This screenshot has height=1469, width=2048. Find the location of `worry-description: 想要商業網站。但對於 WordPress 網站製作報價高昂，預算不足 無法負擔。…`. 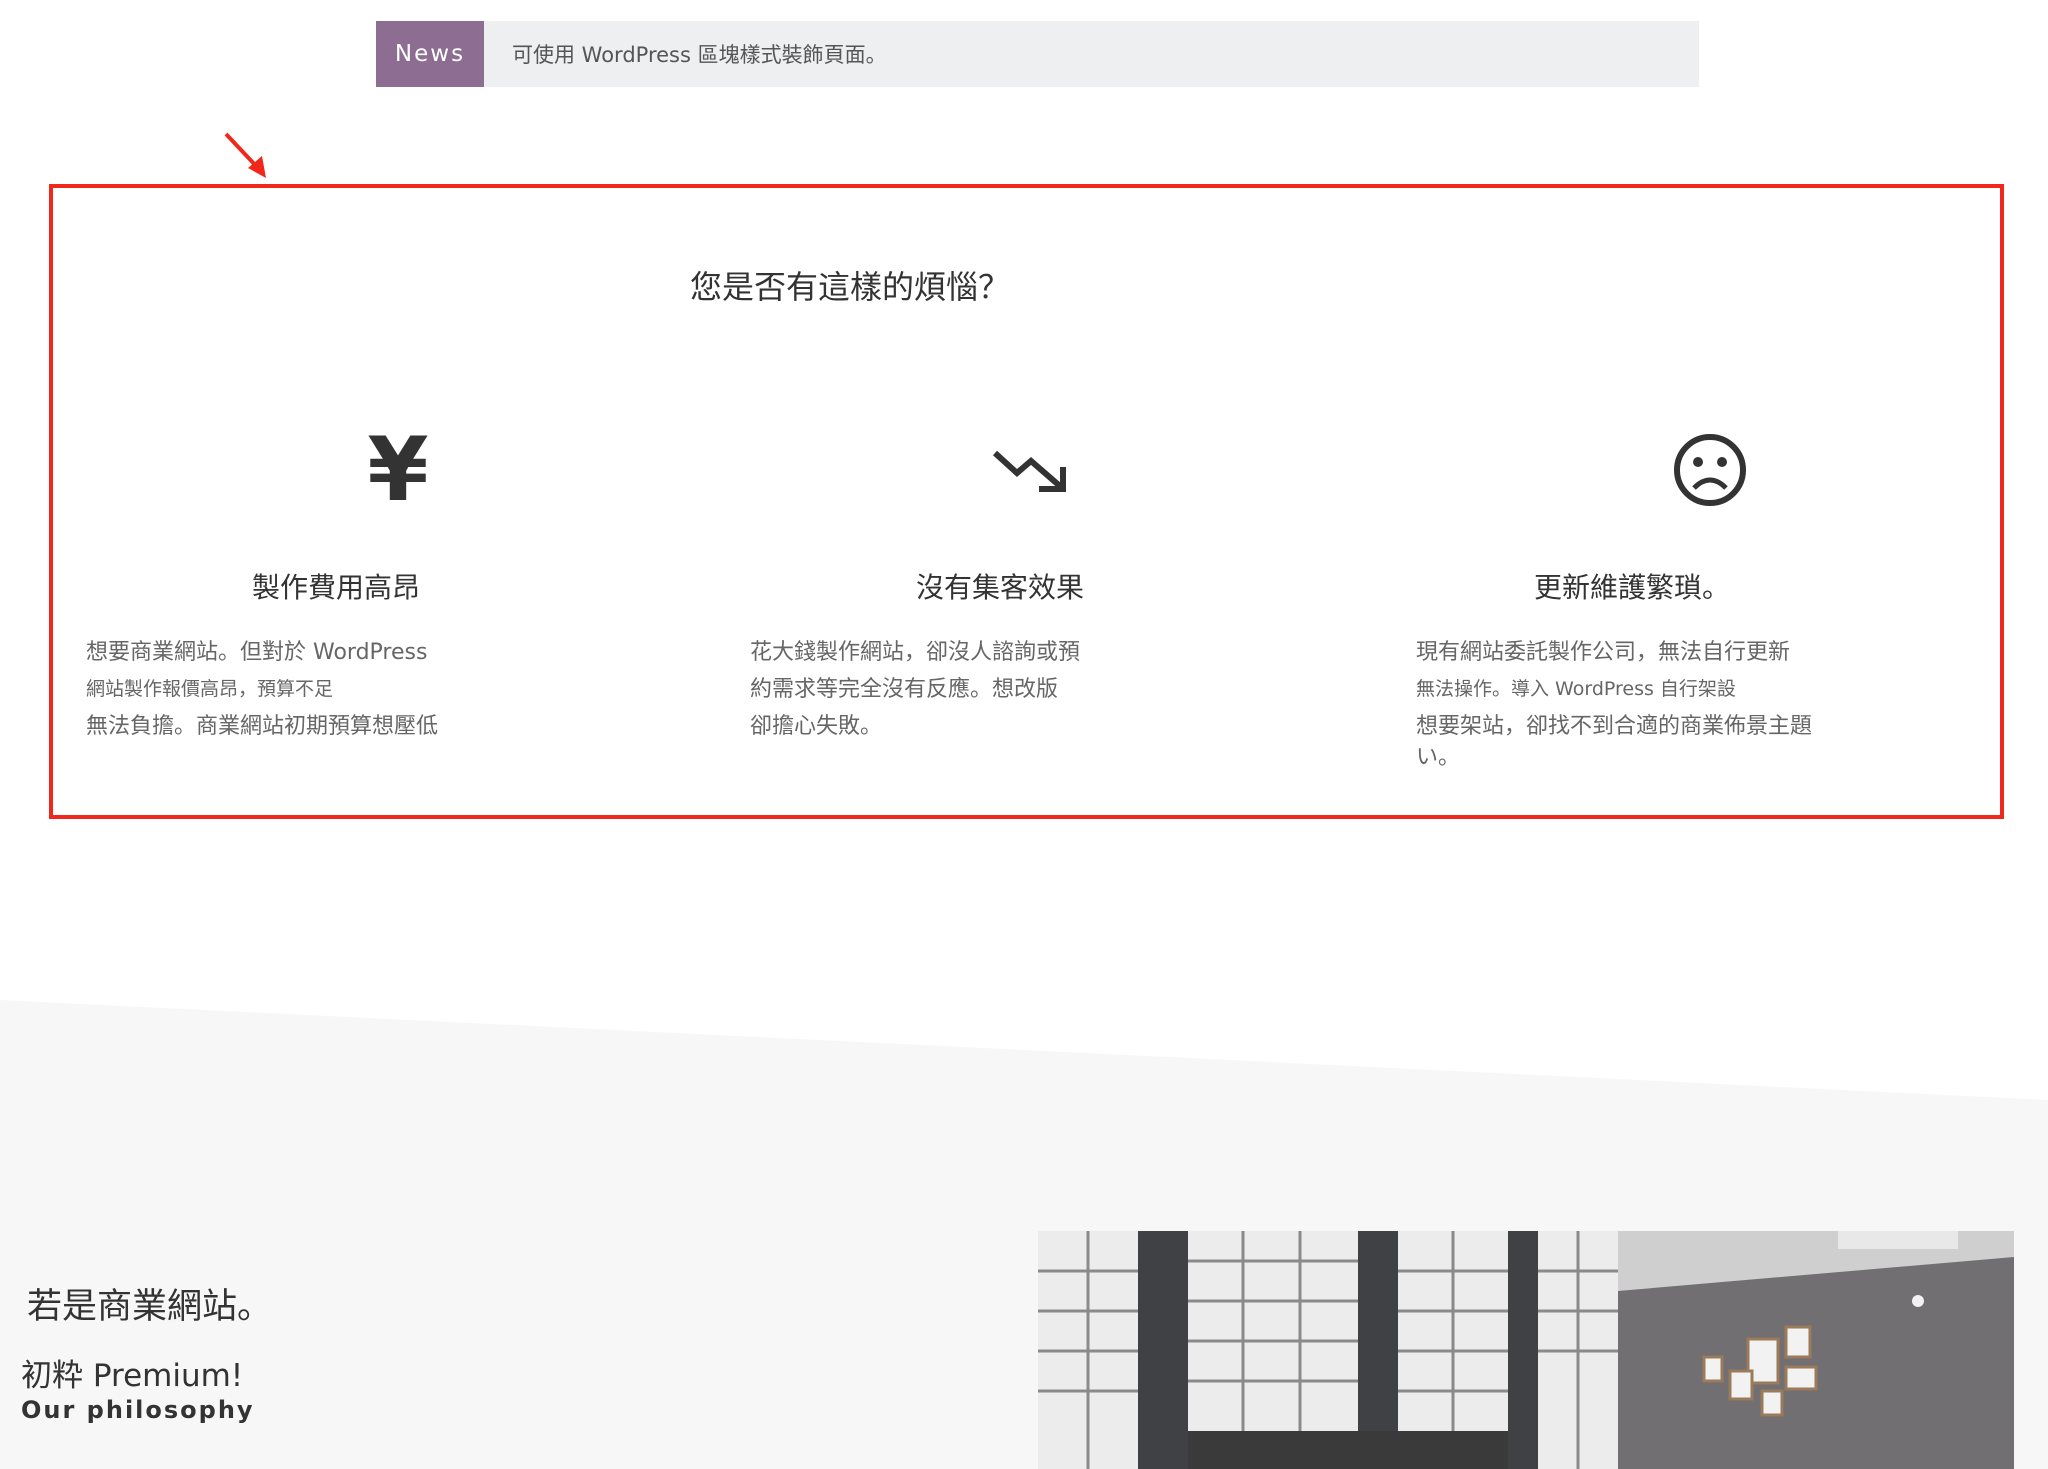

worry-description: 想要商業網站。但對於 WordPress 網站製作報價高昂，預算不足 無法負擔。… is located at coordinates (262, 689).